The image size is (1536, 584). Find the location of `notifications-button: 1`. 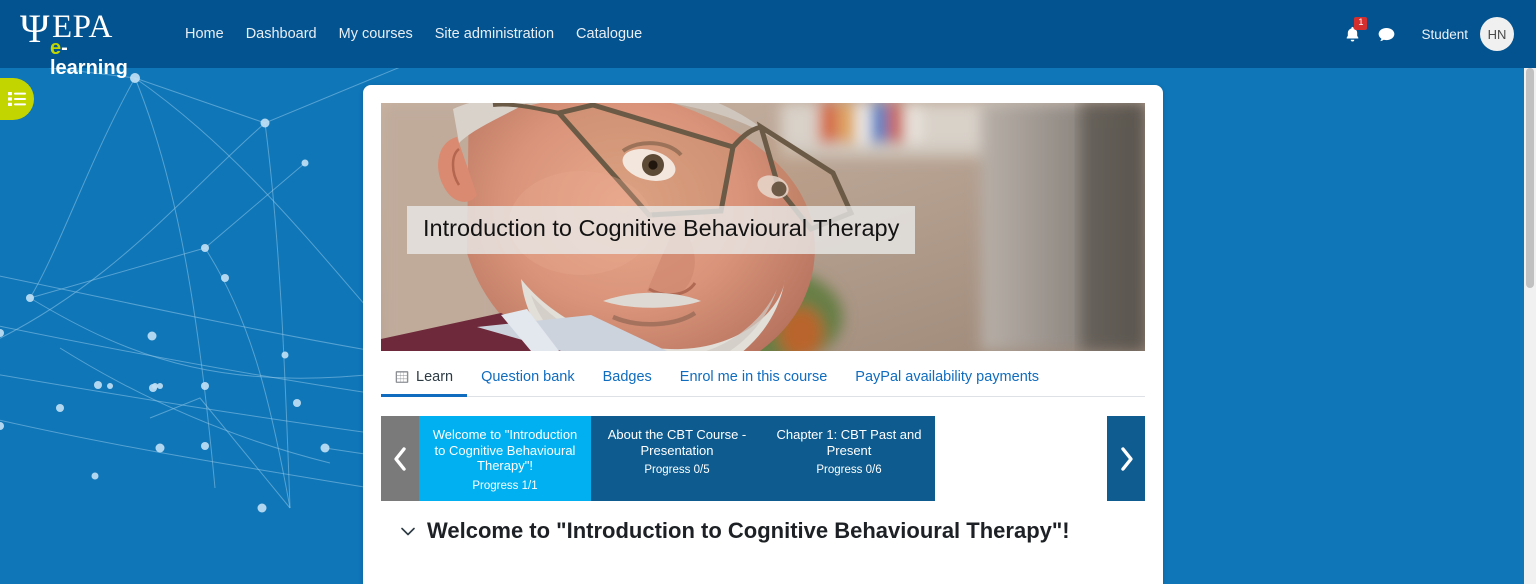

notifications-button: 1 is located at coordinates (1352, 34).